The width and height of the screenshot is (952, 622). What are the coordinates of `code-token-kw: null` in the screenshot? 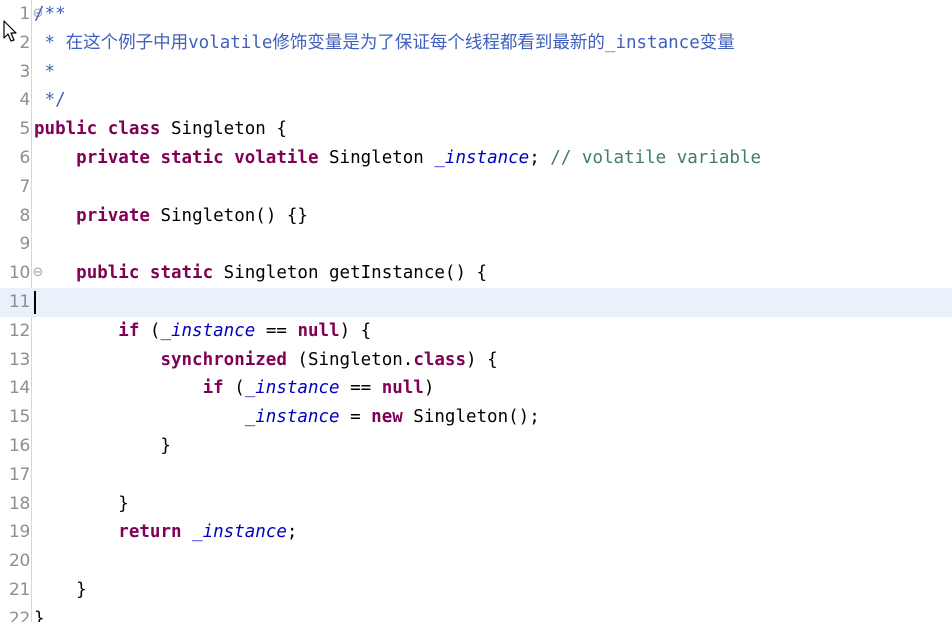 It's located at (318, 330).